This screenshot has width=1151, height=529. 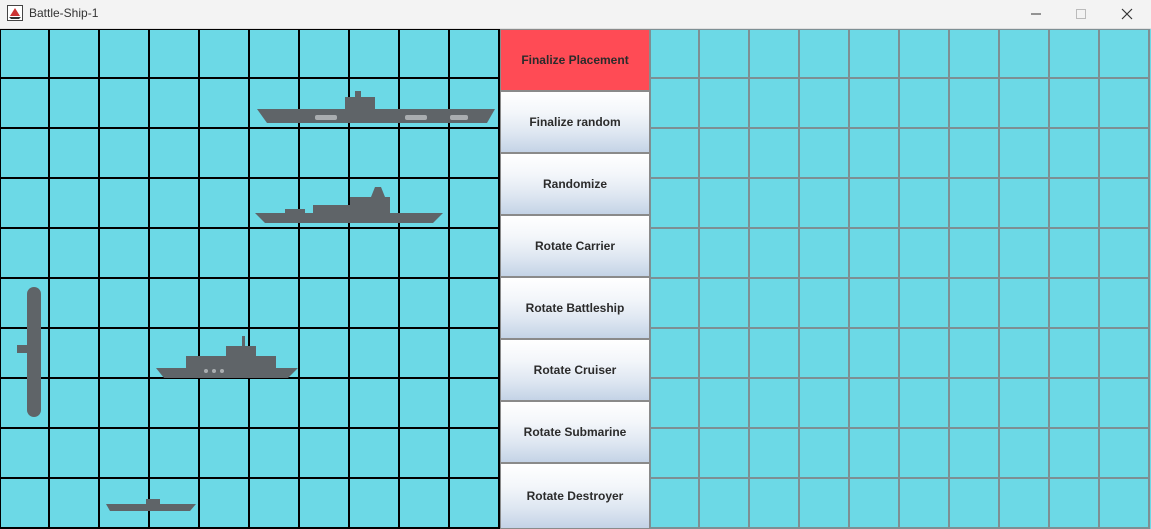 What do you see at coordinates (575, 370) in the screenshot?
I see `rotate-cruiser-button: Rotate Cruiser` at bounding box center [575, 370].